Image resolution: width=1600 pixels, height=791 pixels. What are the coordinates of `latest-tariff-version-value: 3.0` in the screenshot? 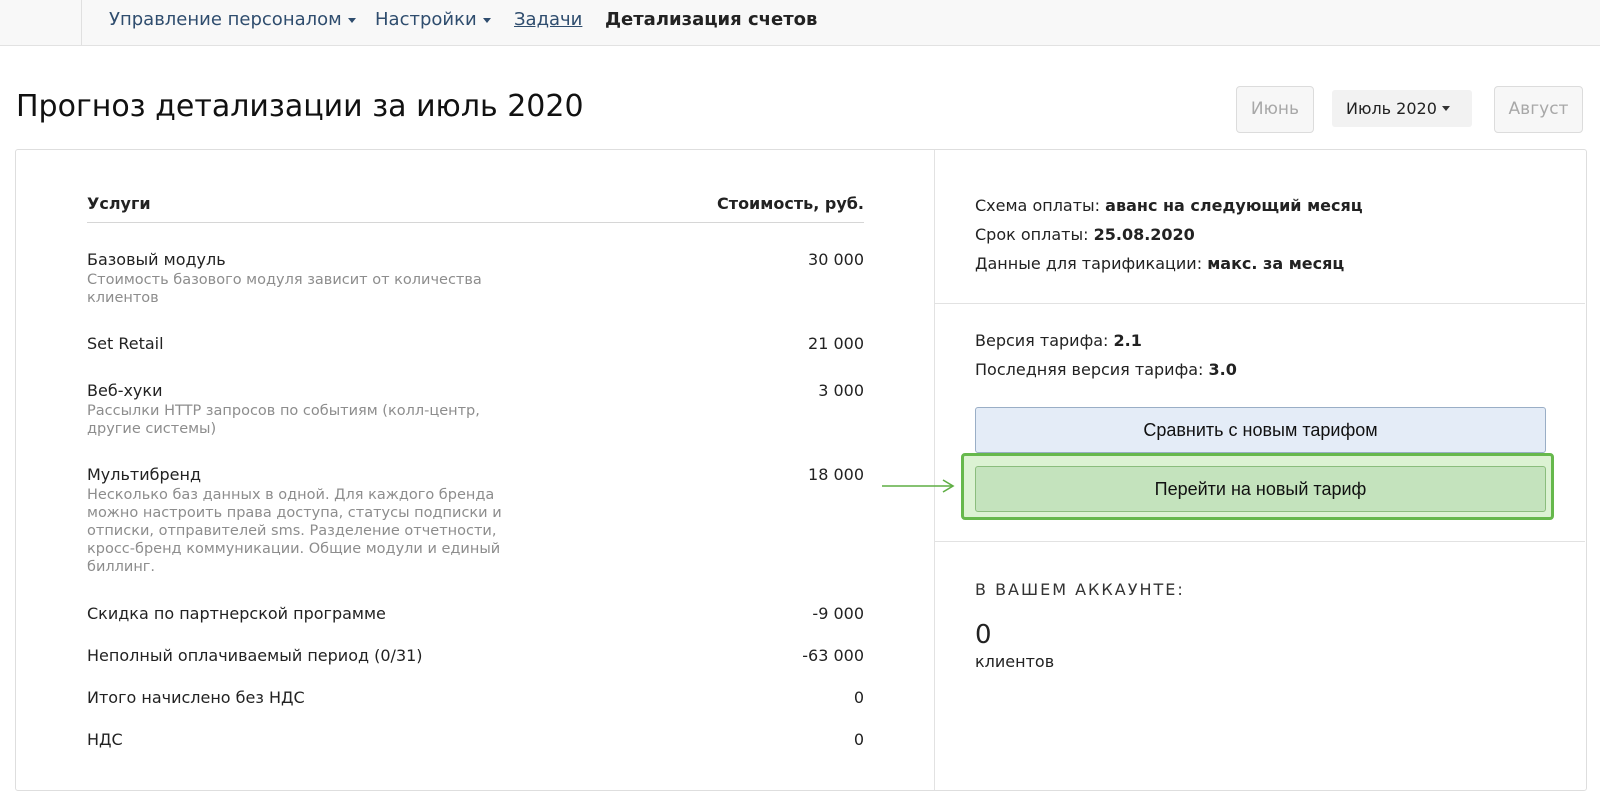 It's located at (1222, 369).